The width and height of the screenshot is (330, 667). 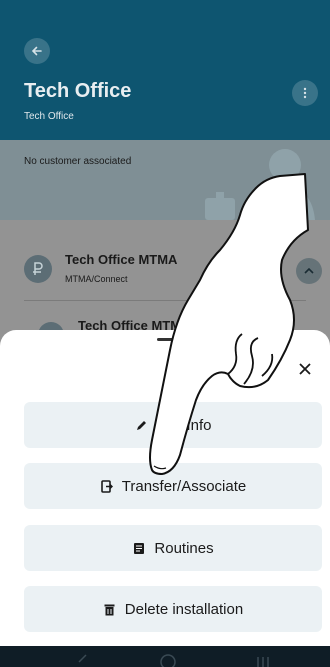 What do you see at coordinates (139, 548) in the screenshot?
I see `routines-icon` at bounding box center [139, 548].